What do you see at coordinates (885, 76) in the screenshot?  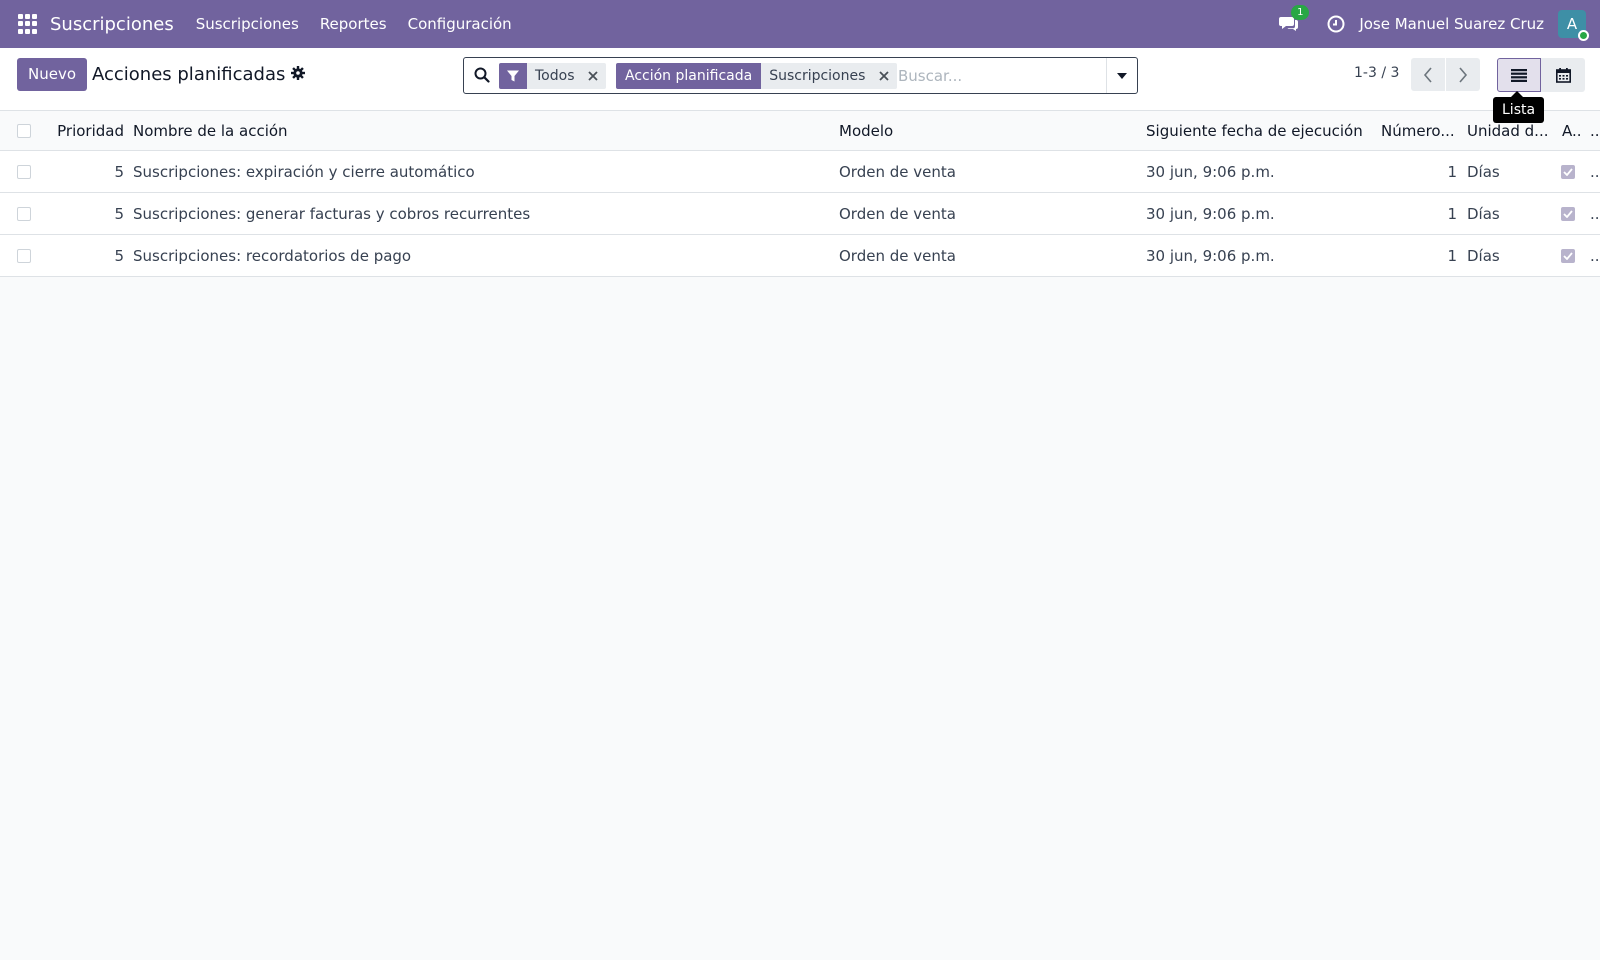 I see `groupby-facet-remove-icon` at bounding box center [885, 76].